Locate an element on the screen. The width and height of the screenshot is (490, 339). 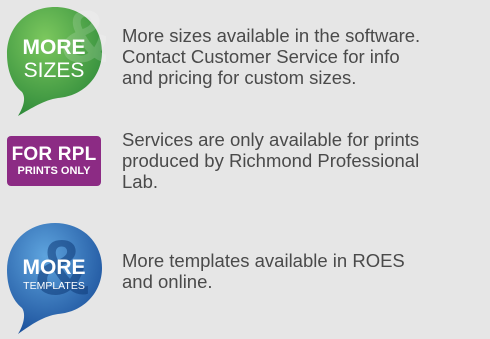
badge-line1: FOR RPL is located at coordinates (54, 154).